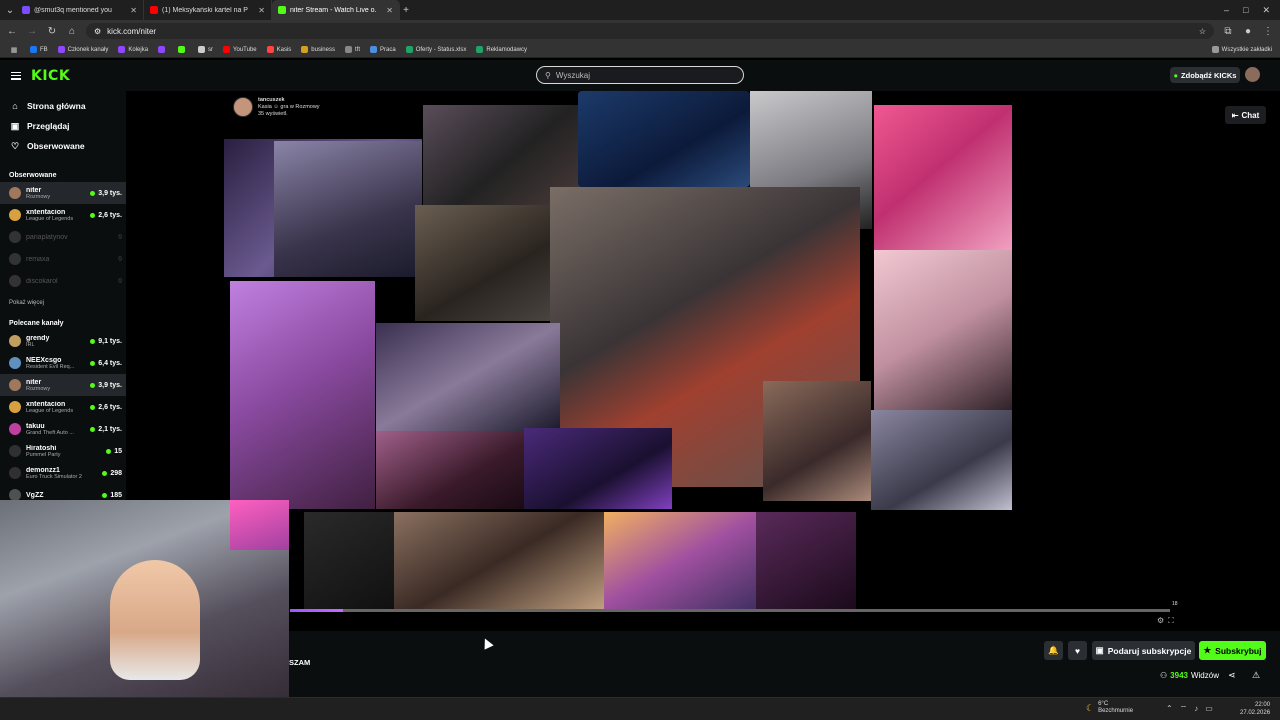  I want to click on maximize-icon: □, so click(1245, 10).